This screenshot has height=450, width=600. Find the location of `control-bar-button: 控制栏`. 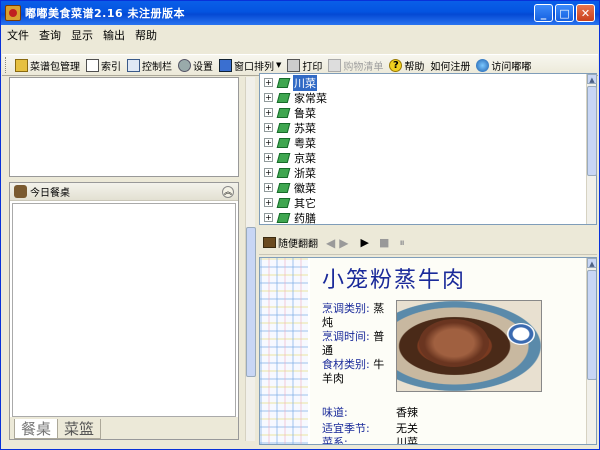

control-bar-button: 控制栏 is located at coordinates (149, 65).